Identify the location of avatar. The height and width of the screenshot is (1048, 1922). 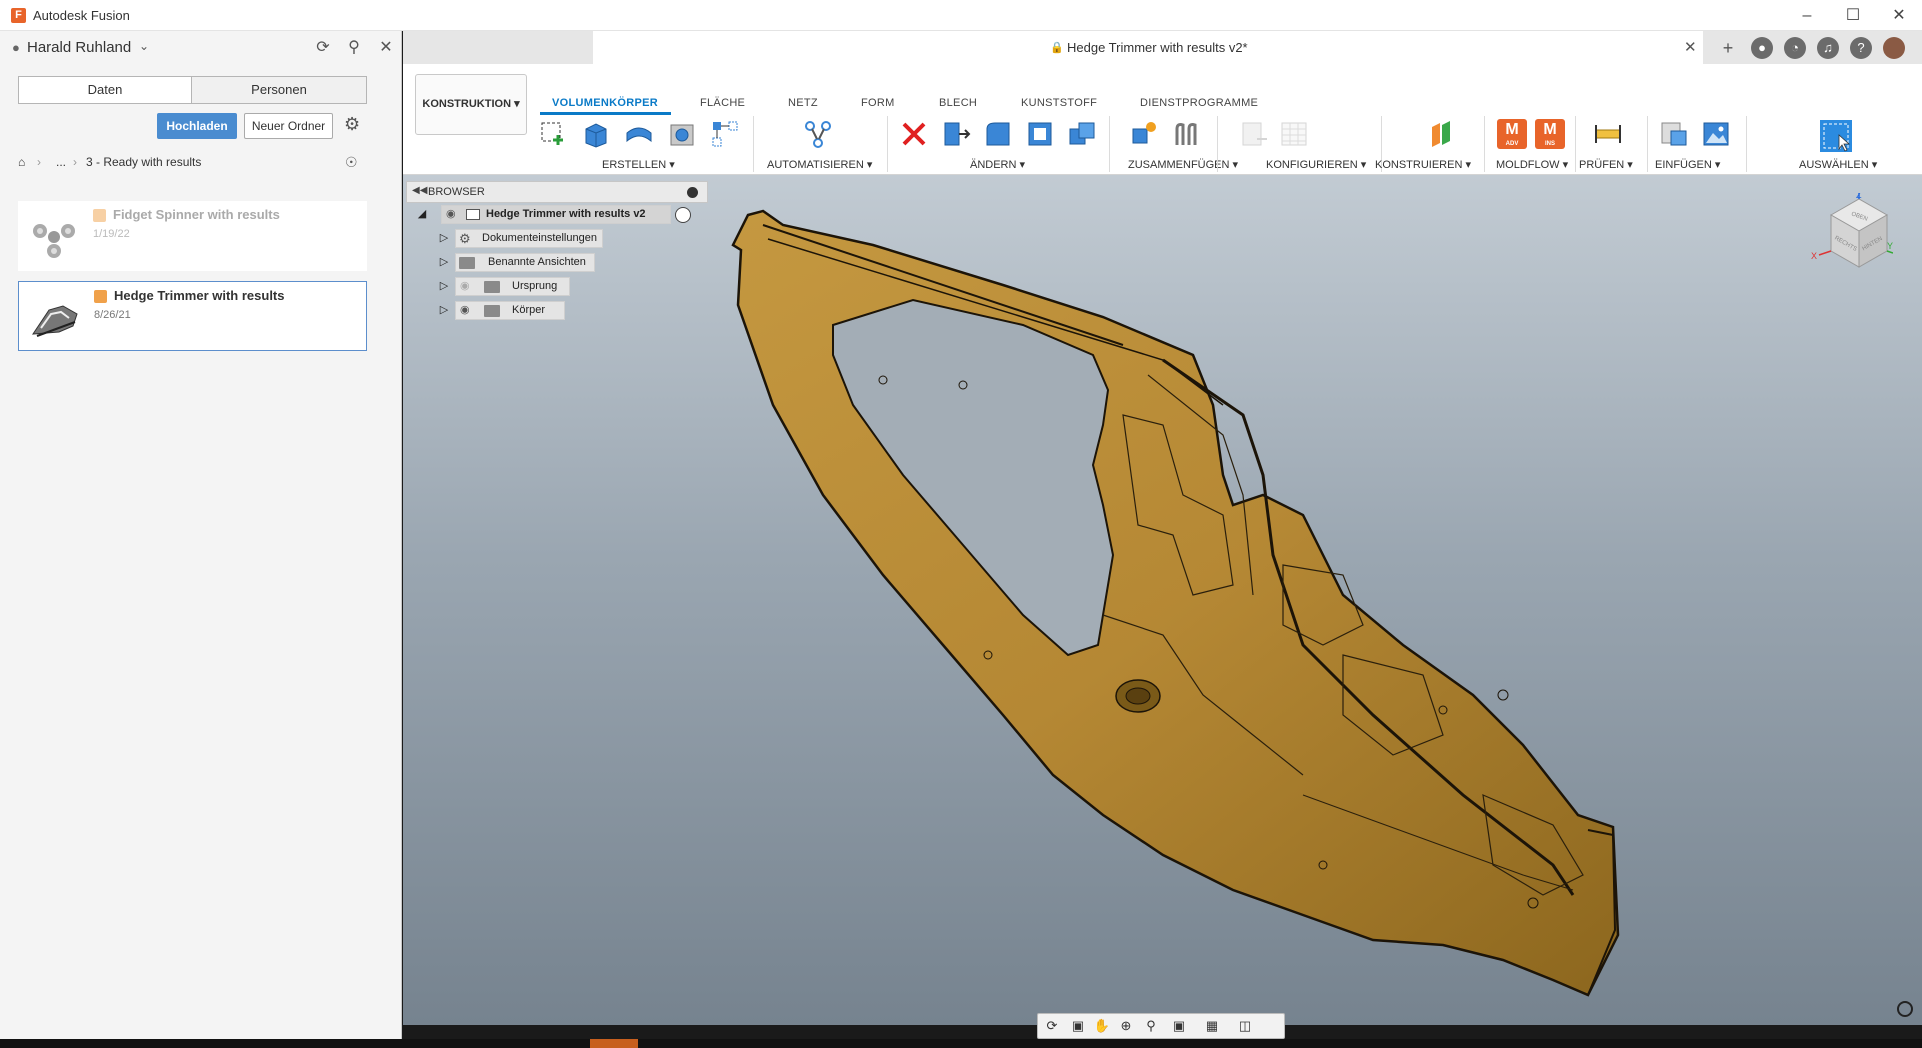
(1894, 48).